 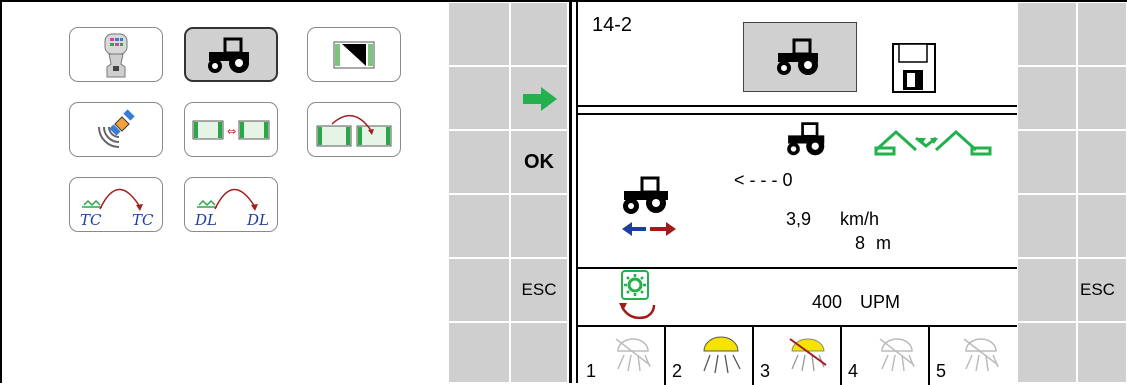 I want to click on screen-swap-tile: ⇔, so click(x=231, y=129).